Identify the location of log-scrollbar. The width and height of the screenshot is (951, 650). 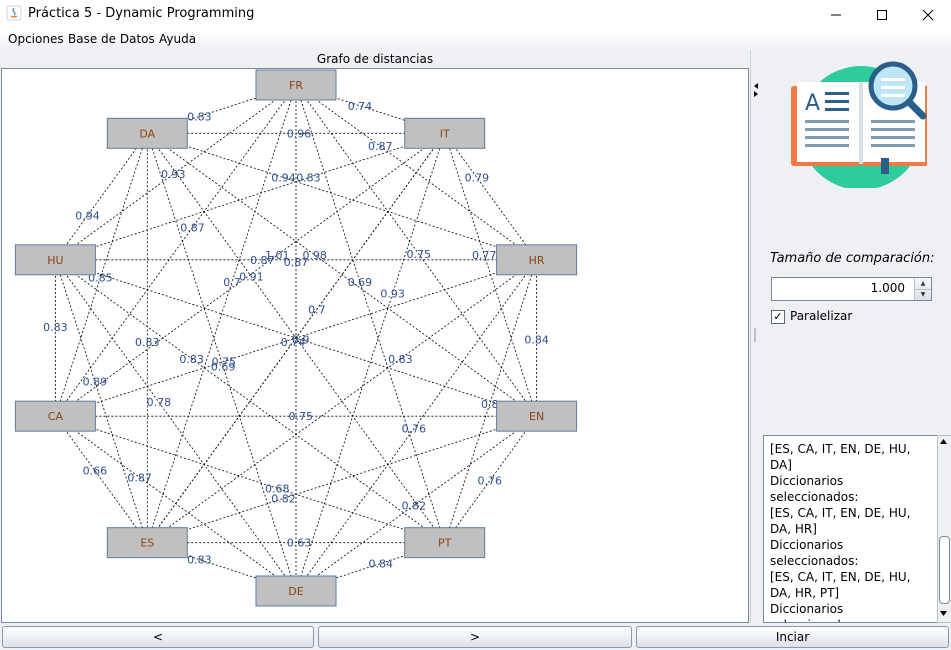
(944, 529).